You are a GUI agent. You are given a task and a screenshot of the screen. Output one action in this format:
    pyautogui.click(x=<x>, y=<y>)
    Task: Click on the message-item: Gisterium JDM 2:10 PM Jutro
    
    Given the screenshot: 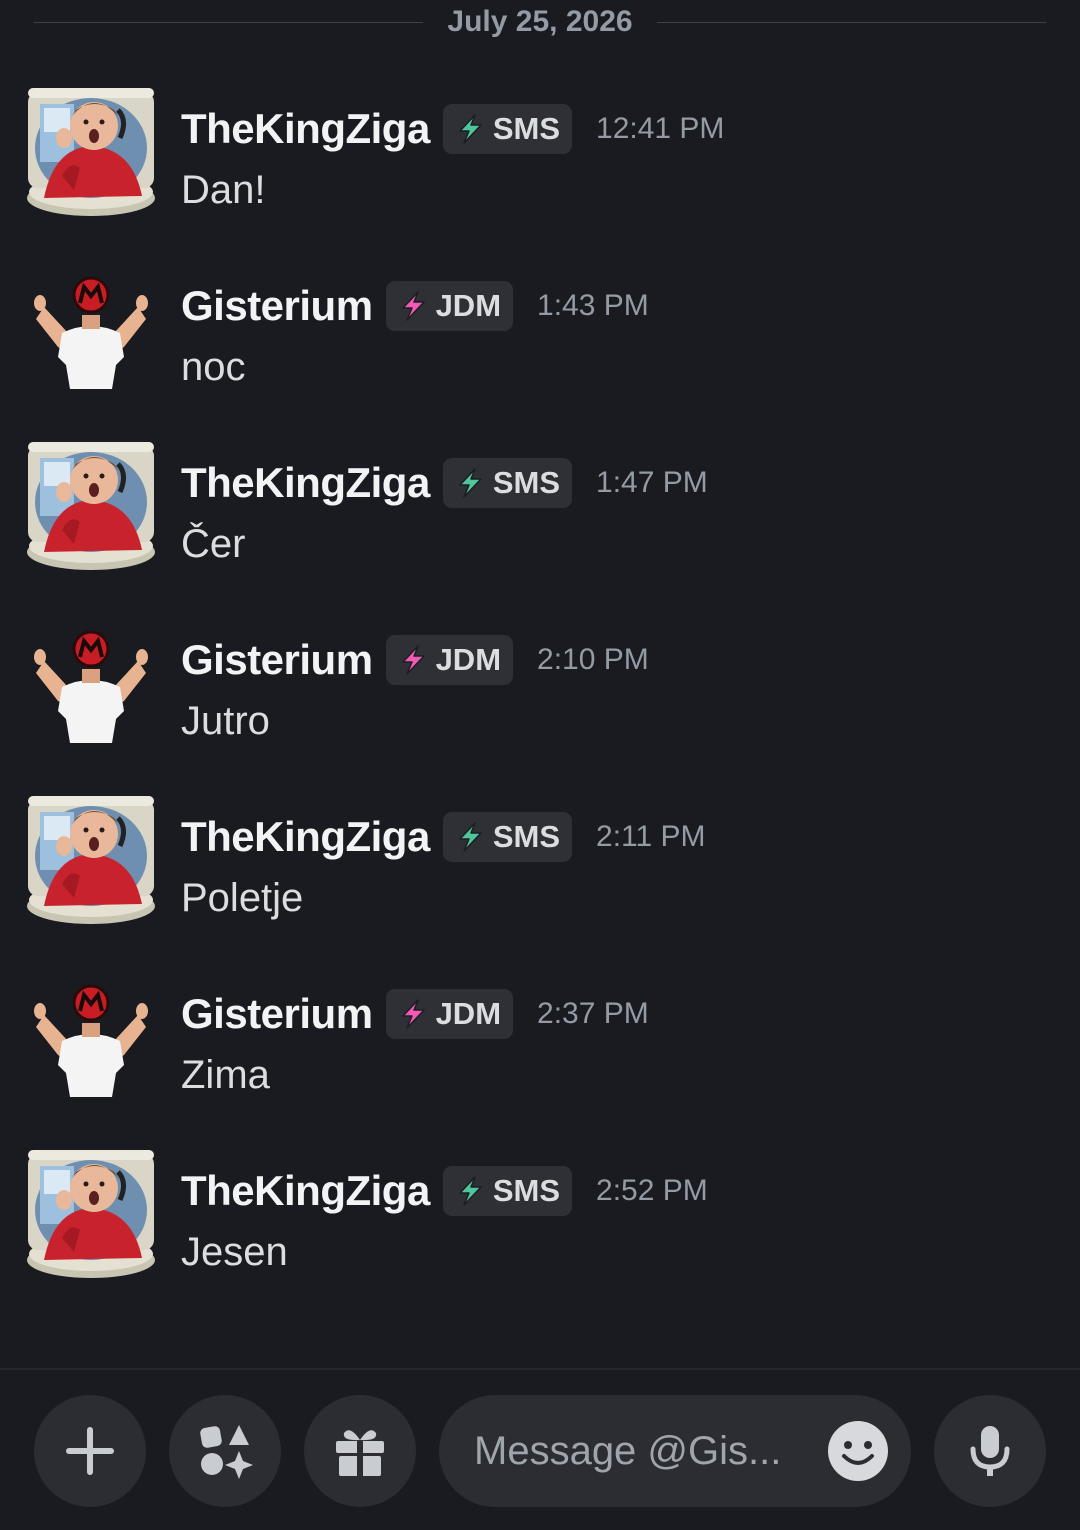 What is the action you would take?
    pyautogui.click(x=540, y=697)
    